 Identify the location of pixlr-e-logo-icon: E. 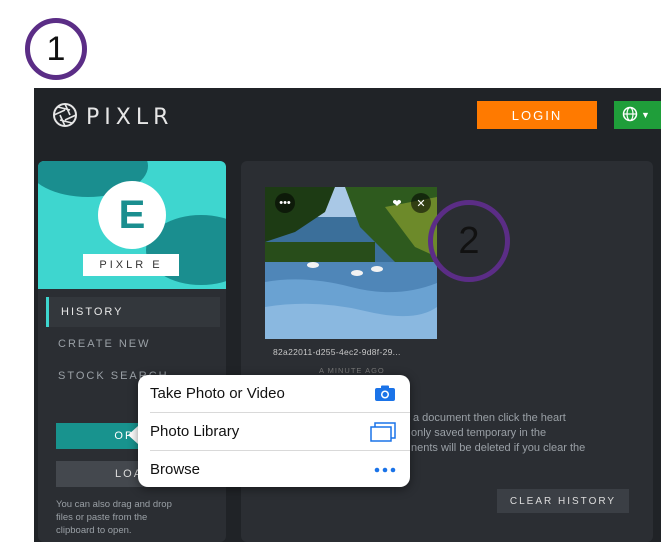
(132, 215).